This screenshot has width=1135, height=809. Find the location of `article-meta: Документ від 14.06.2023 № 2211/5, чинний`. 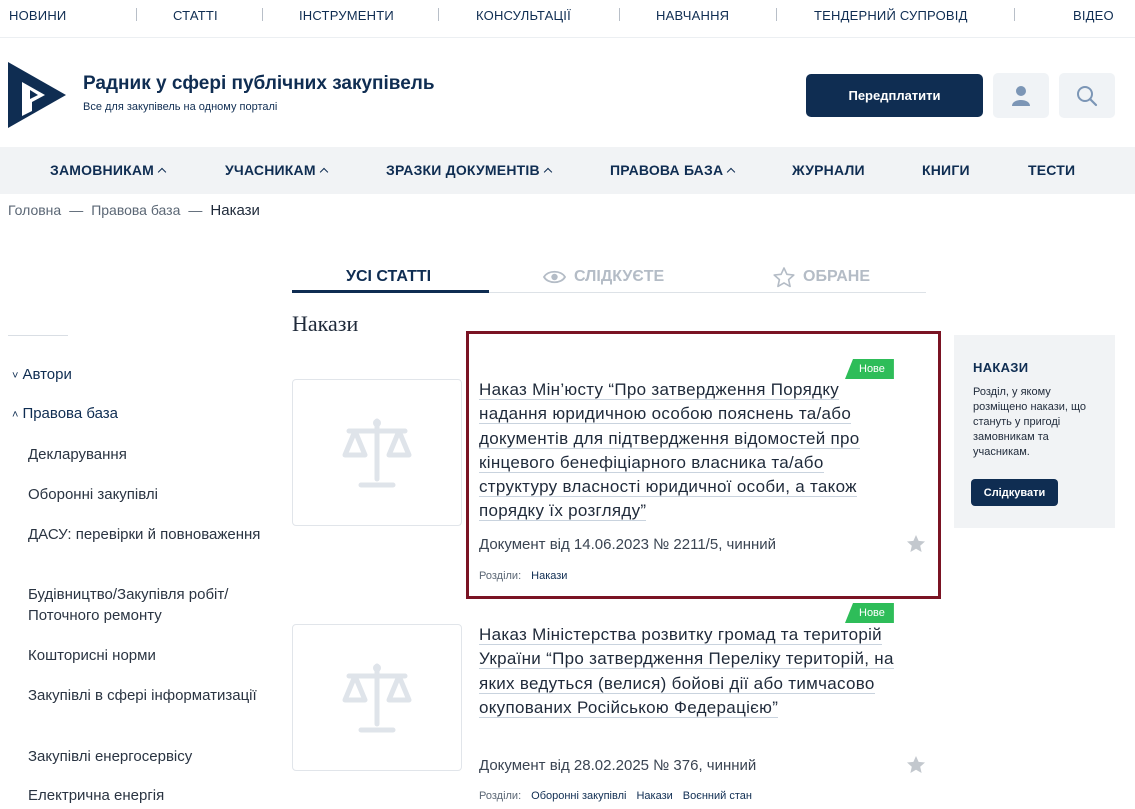

article-meta: Документ від 14.06.2023 № 2211/5, чинний is located at coordinates (628, 544).